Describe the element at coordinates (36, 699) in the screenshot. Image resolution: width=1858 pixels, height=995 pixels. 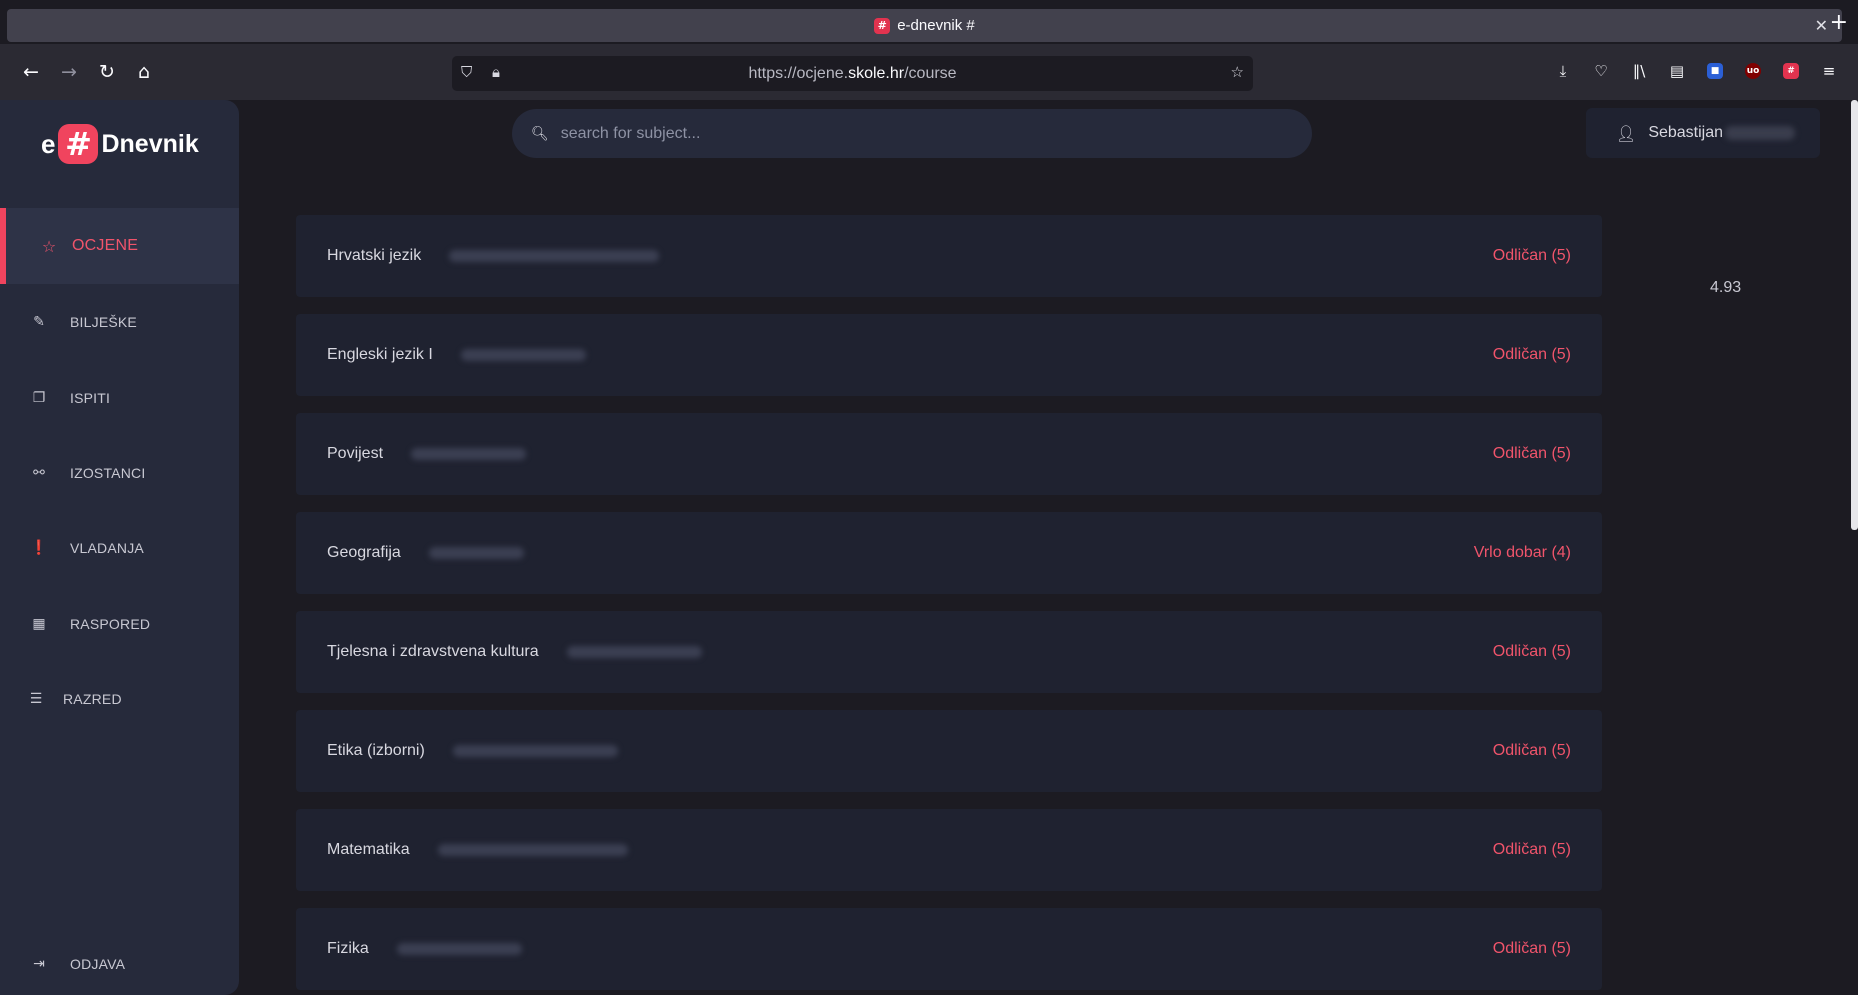
I see `list-icon: ☰` at that location.